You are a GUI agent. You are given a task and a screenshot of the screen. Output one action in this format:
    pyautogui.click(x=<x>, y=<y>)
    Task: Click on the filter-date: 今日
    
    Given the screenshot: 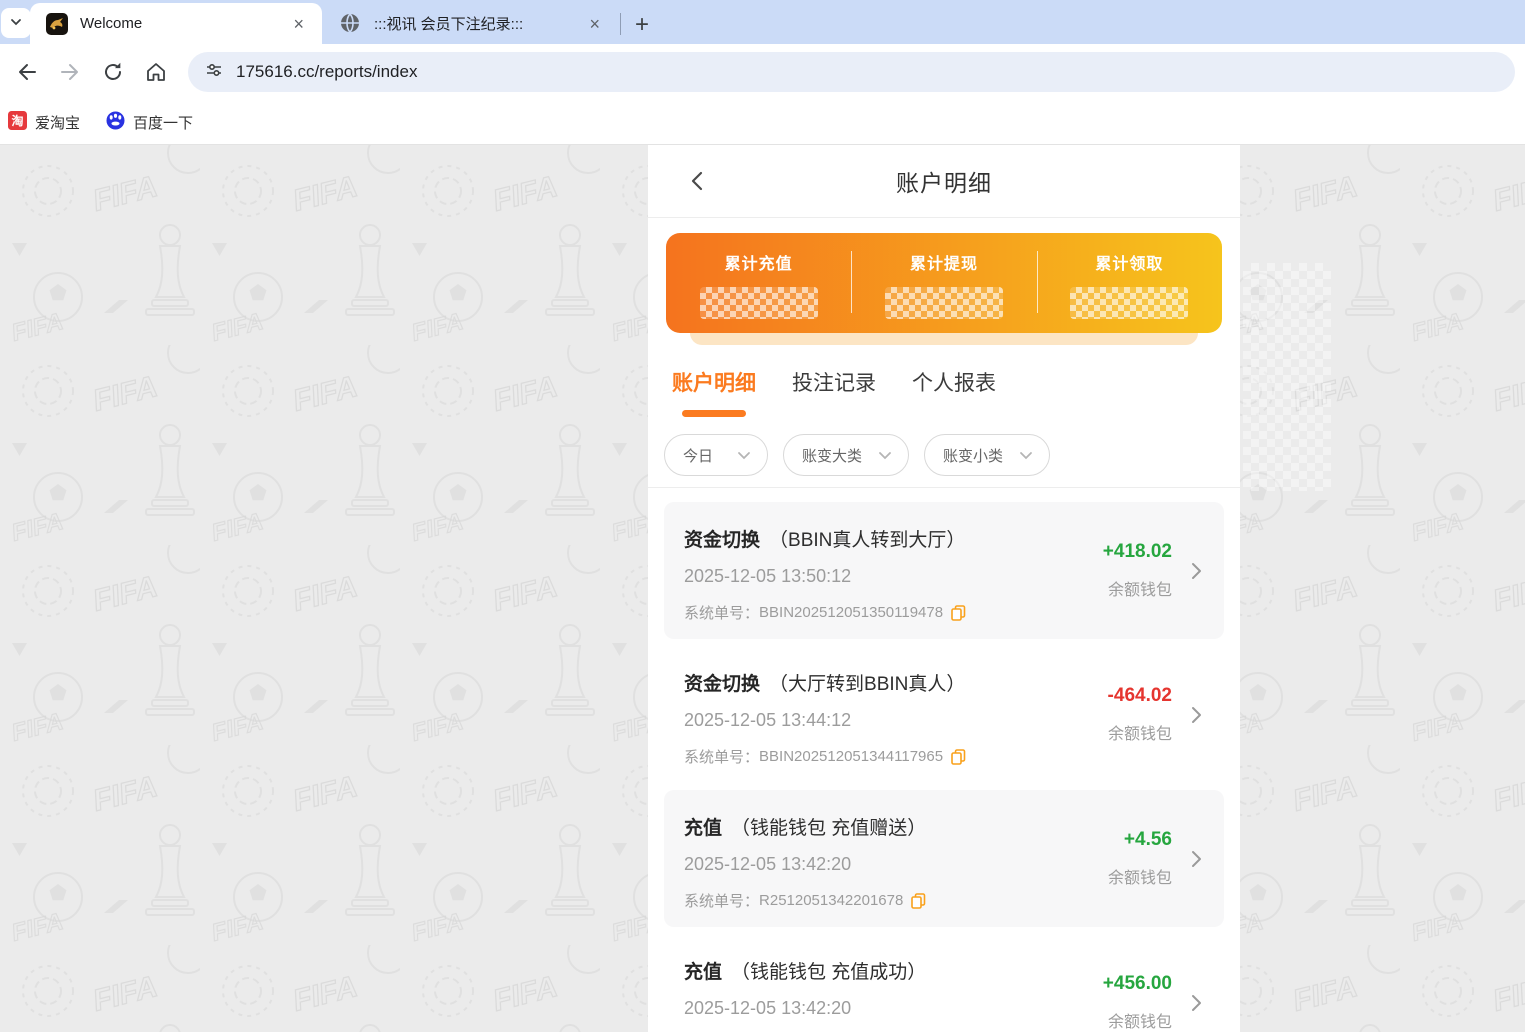 What is the action you would take?
    pyautogui.click(x=716, y=455)
    